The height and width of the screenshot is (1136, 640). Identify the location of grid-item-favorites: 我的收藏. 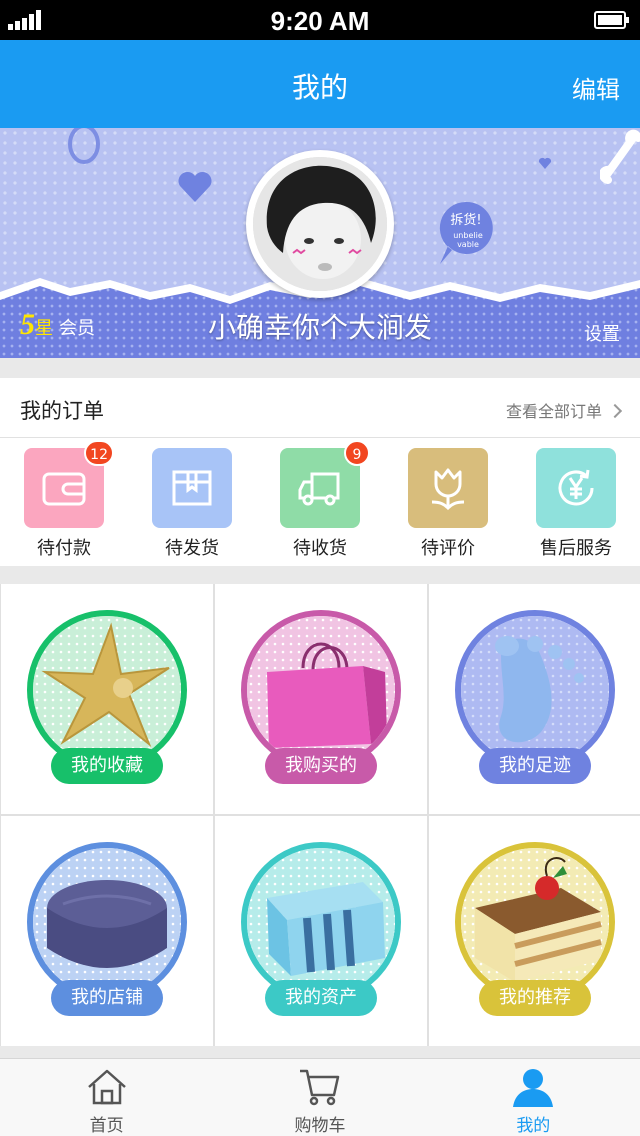
(107, 699).